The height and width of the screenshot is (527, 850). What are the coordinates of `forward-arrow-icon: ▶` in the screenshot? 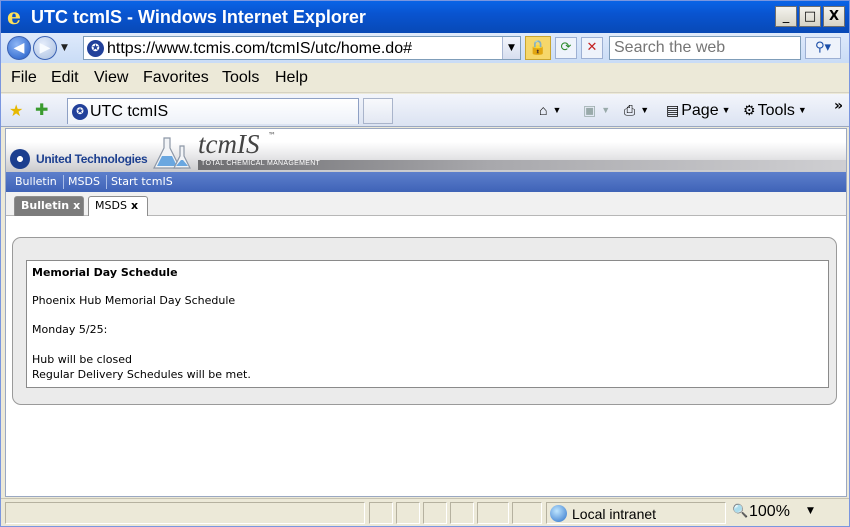 It's located at (45, 48).